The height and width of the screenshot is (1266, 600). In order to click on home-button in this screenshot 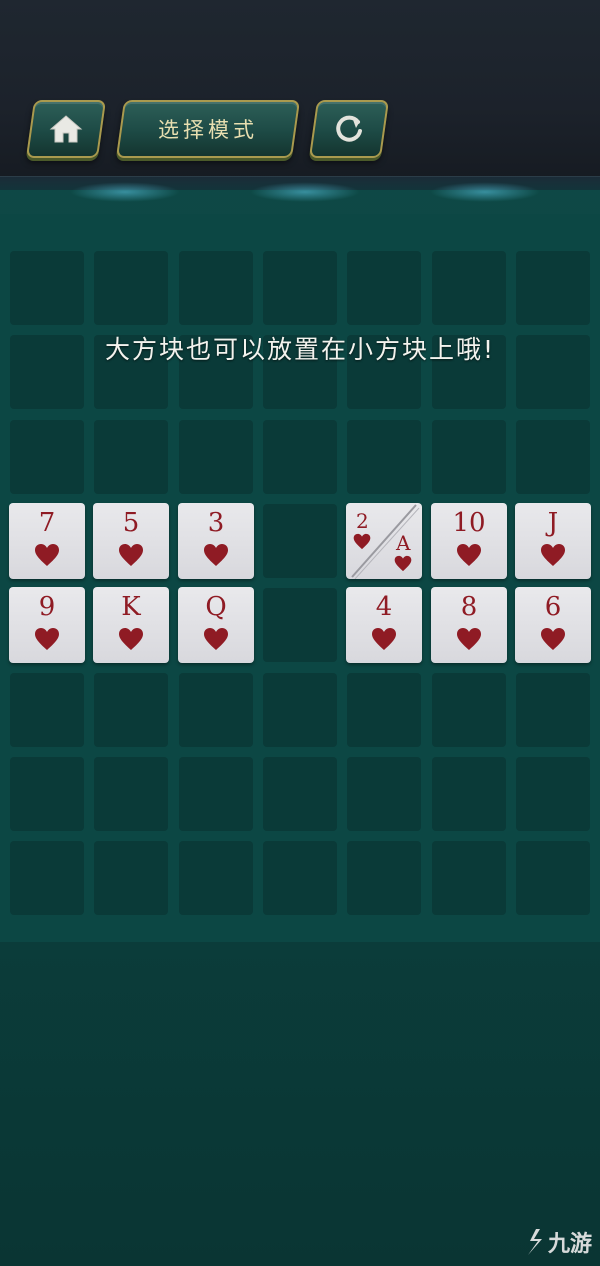, I will do `click(66, 129)`.